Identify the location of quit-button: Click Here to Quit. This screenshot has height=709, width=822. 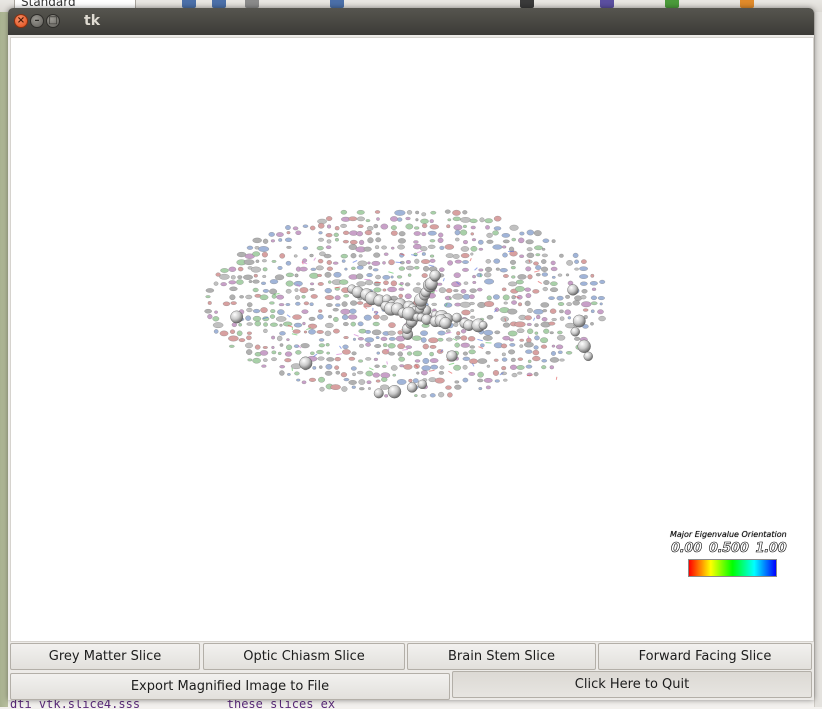
(632, 684).